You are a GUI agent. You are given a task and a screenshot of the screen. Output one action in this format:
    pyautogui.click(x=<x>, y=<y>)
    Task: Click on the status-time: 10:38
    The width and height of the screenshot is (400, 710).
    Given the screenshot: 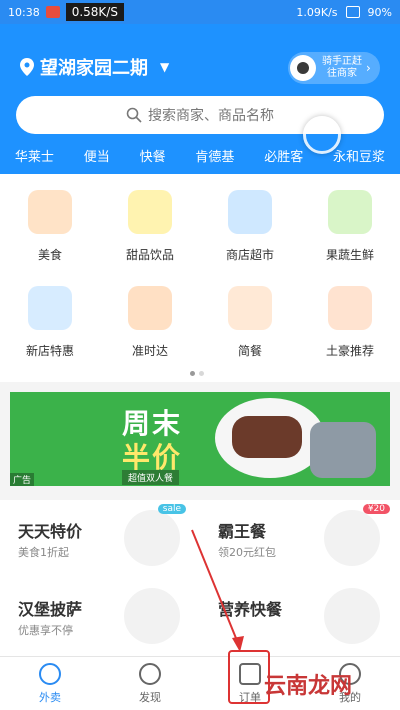 What is the action you would take?
    pyautogui.click(x=24, y=12)
    